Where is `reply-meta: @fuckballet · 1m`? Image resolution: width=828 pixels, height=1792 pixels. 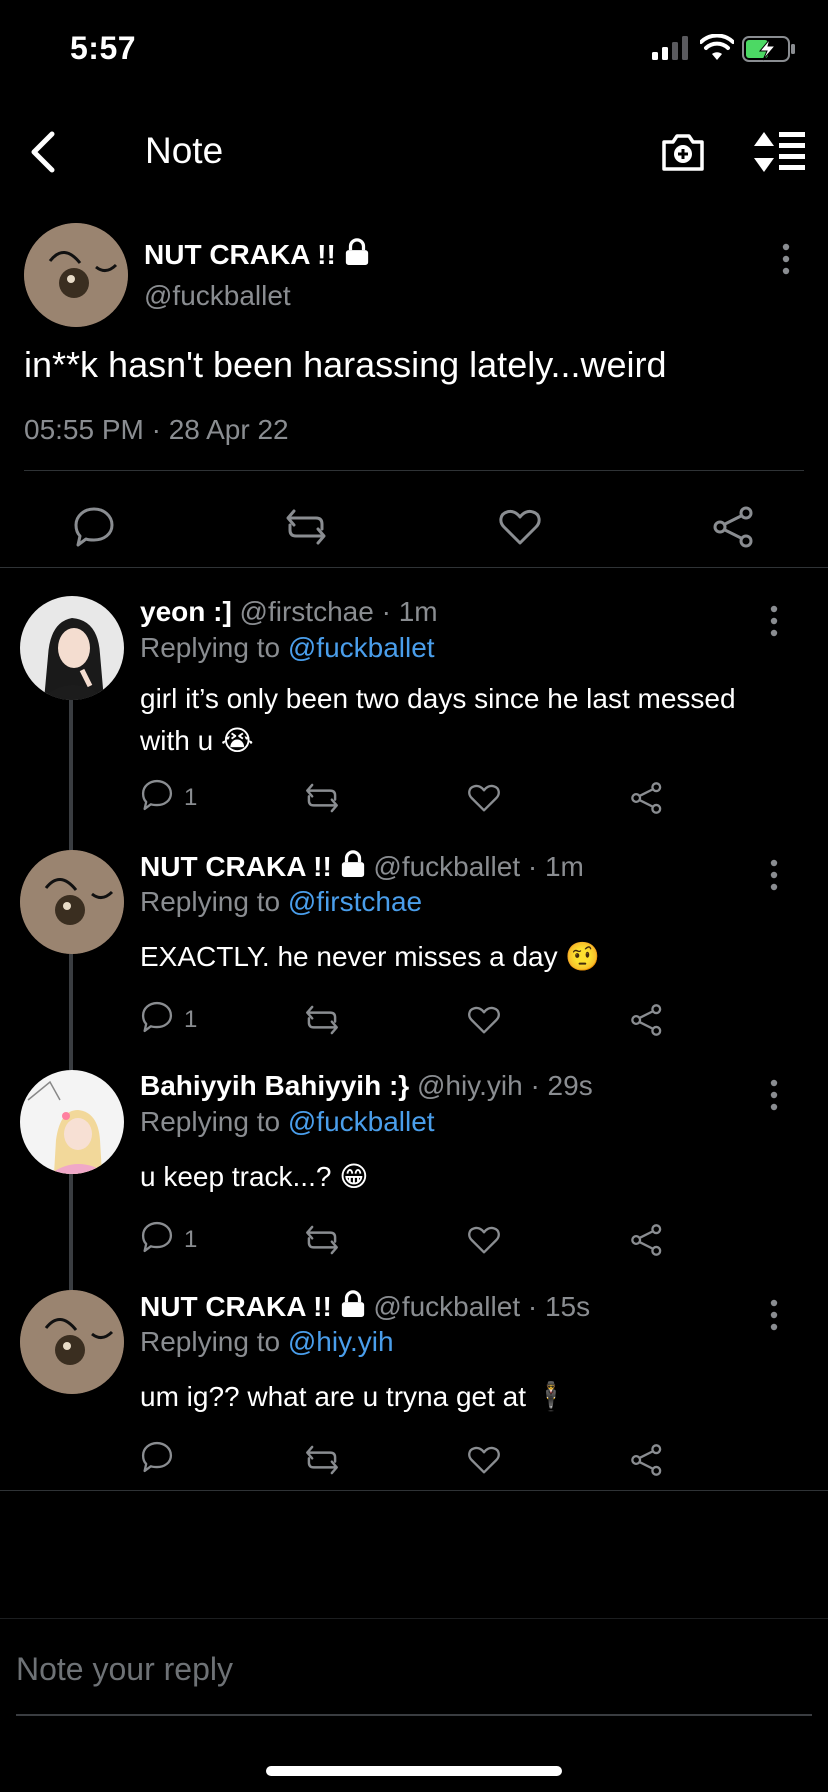
reply-meta: @fuckballet · 1m is located at coordinates (474, 866).